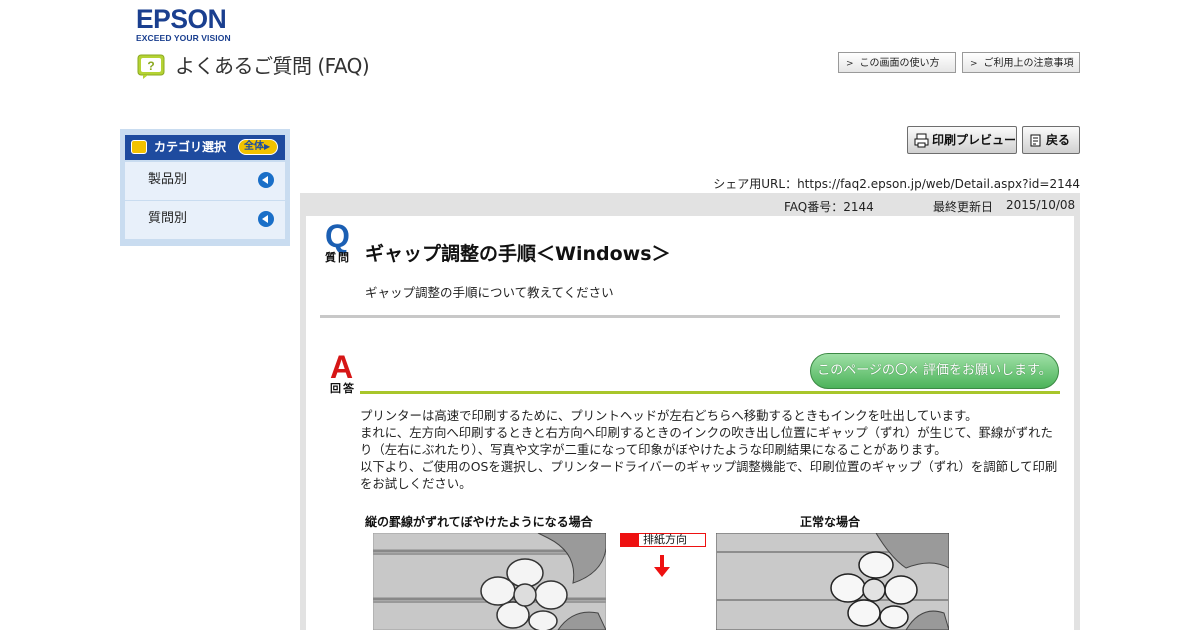 This screenshot has height=630, width=1200. Describe the element at coordinates (662, 566) in the screenshot. I see `arrow-down-icon` at that location.